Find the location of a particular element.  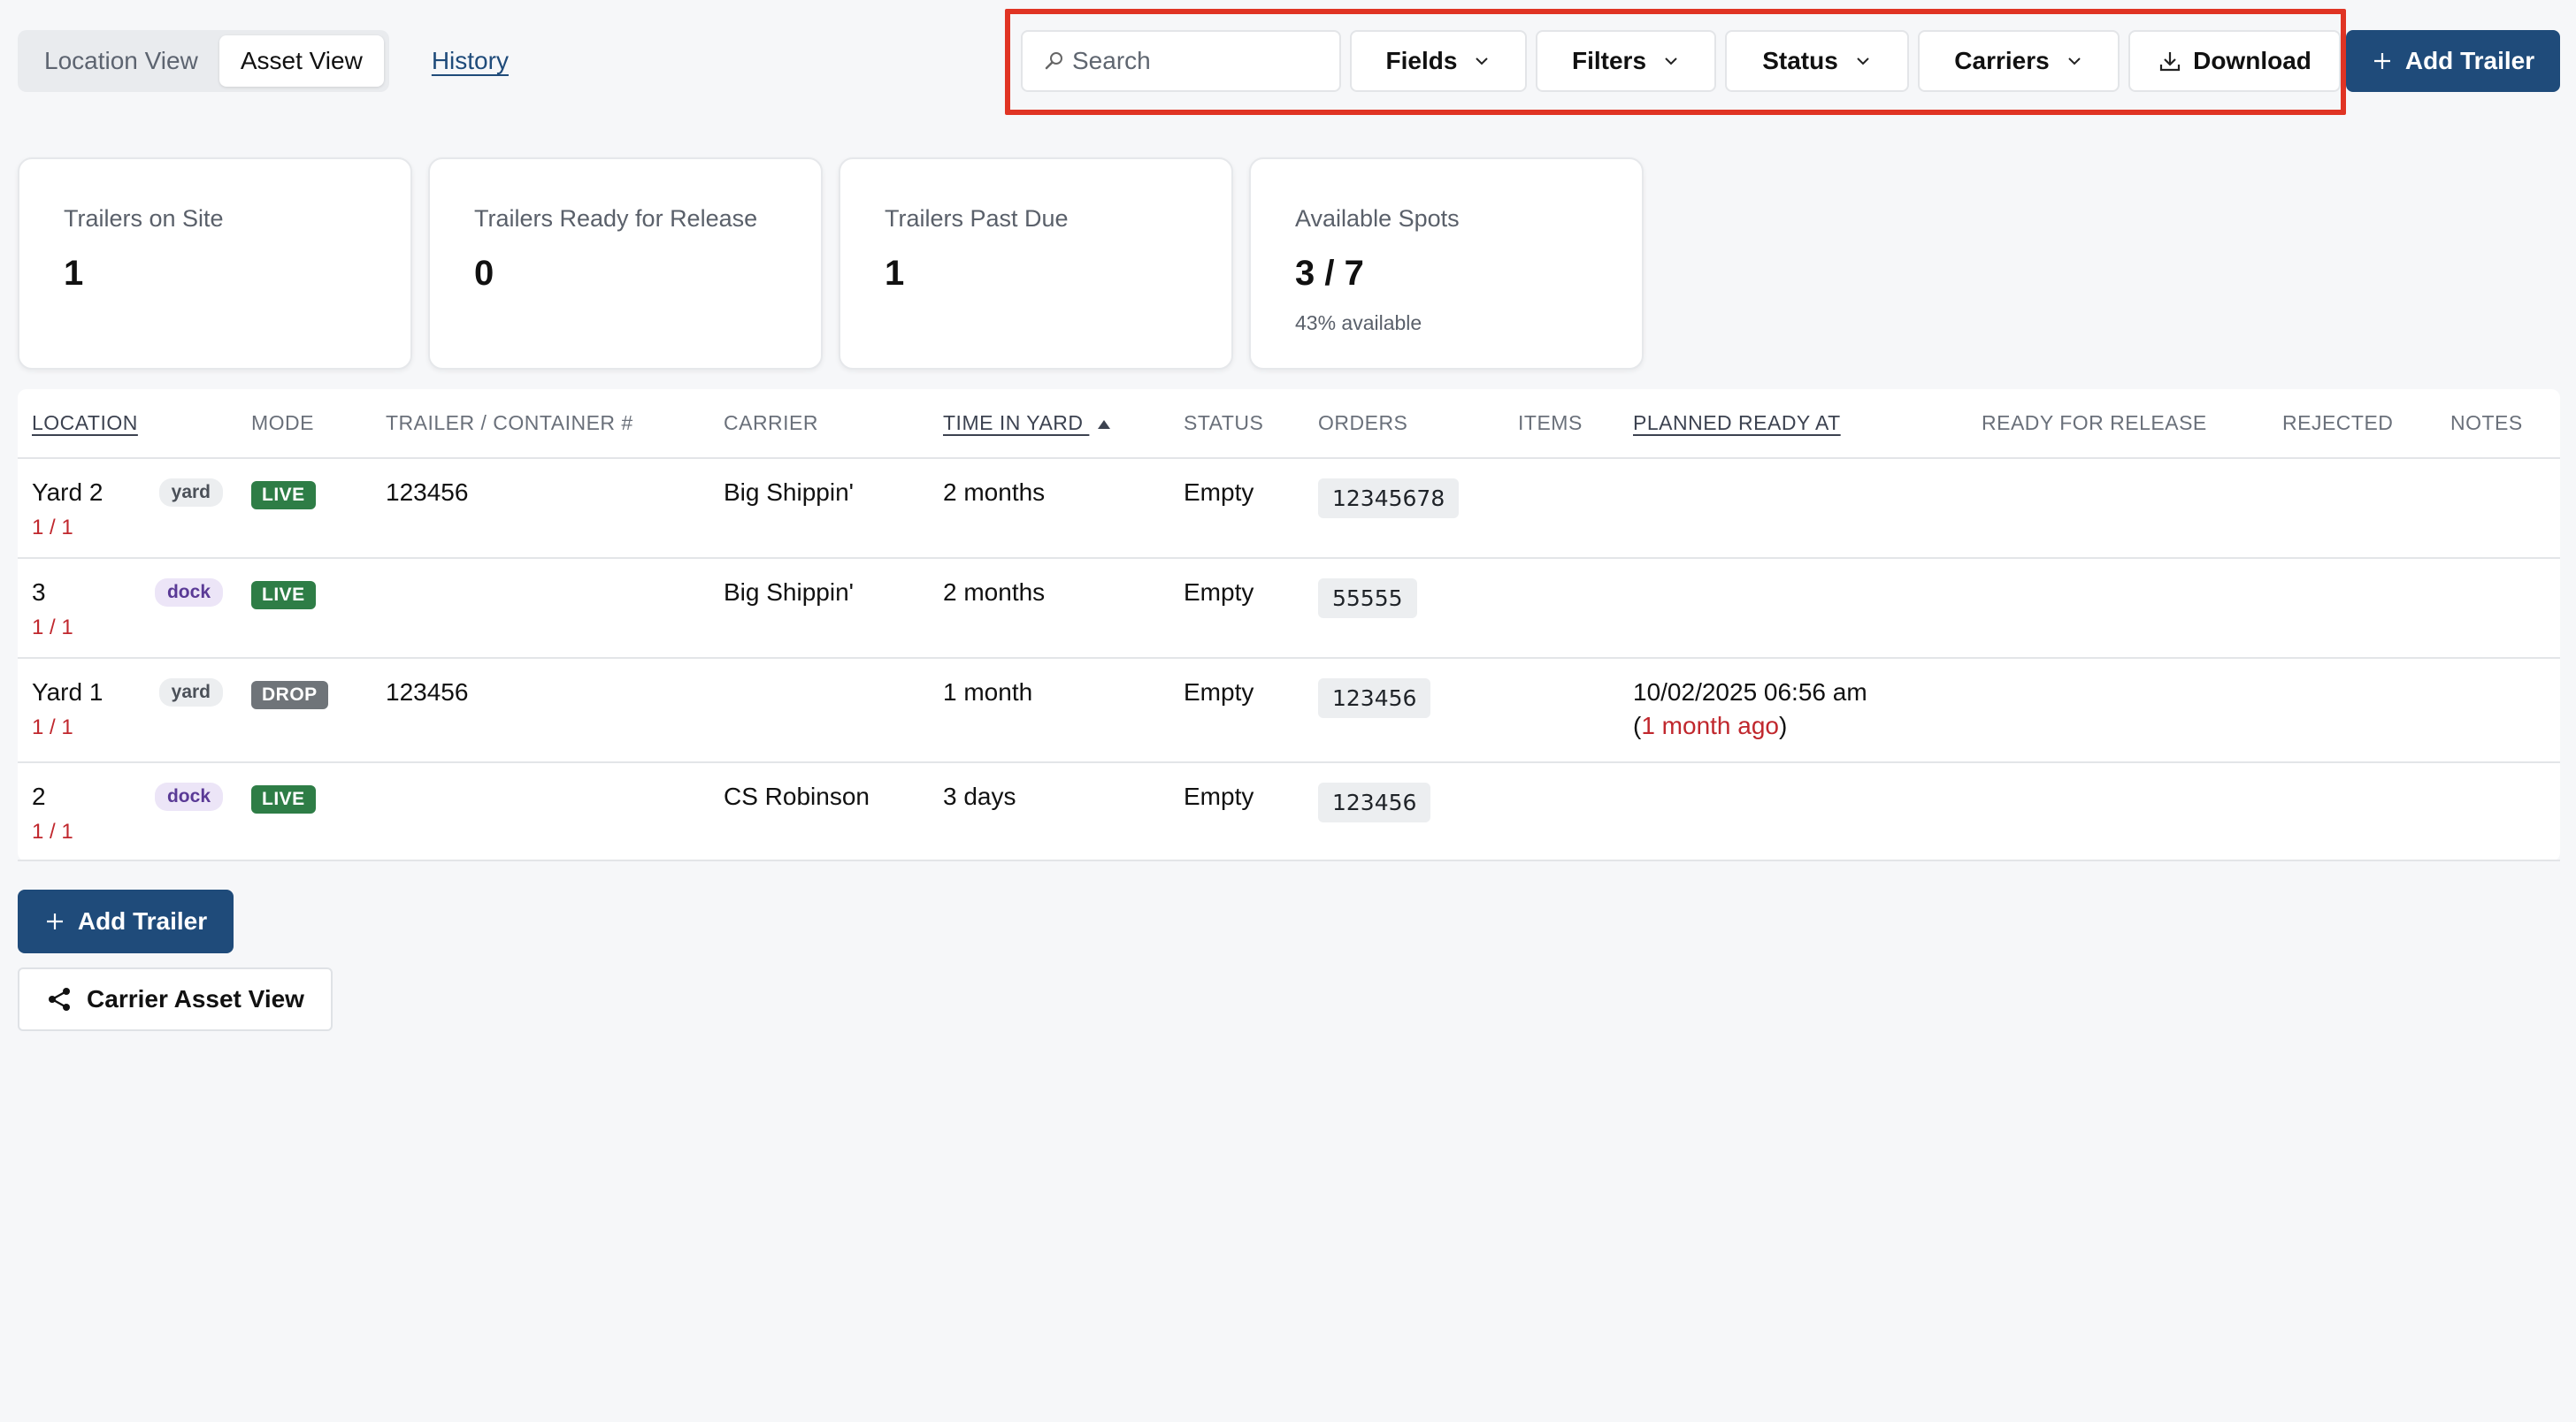

download-button: Download is located at coordinates (2234, 61).